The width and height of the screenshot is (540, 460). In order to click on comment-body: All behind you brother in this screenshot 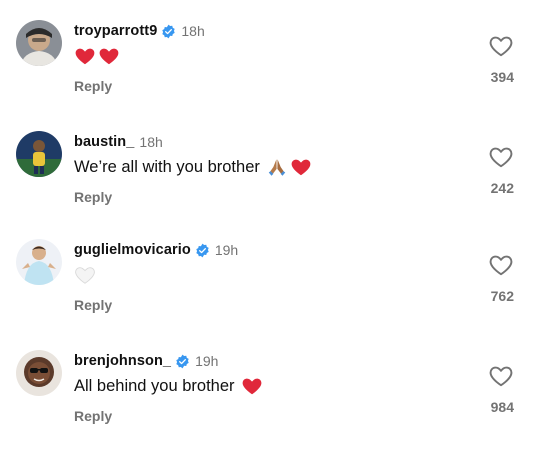, I will do `click(154, 385)`.